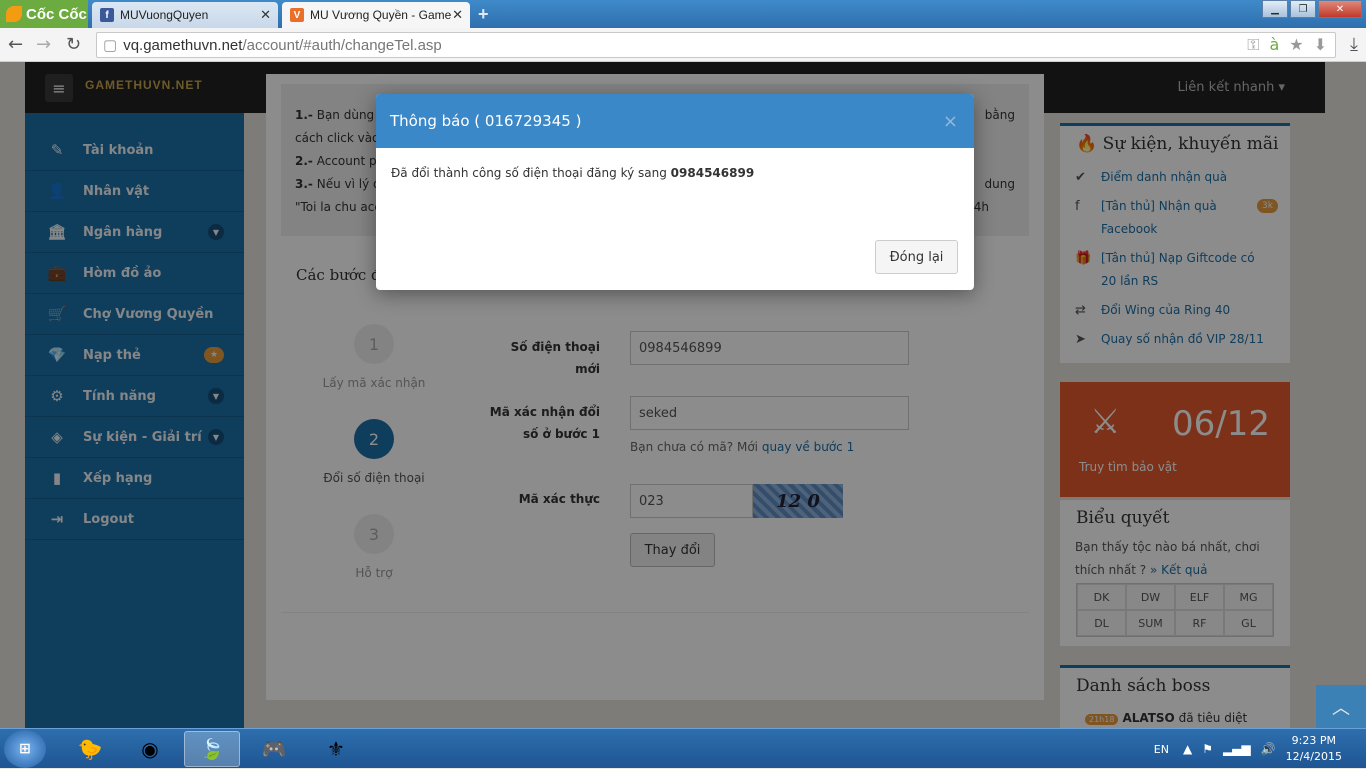 The width and height of the screenshot is (1366, 769). Describe the element at coordinates (381, 15) in the screenshot. I see `tab-title: MU Vương Quyền - Game` at that location.